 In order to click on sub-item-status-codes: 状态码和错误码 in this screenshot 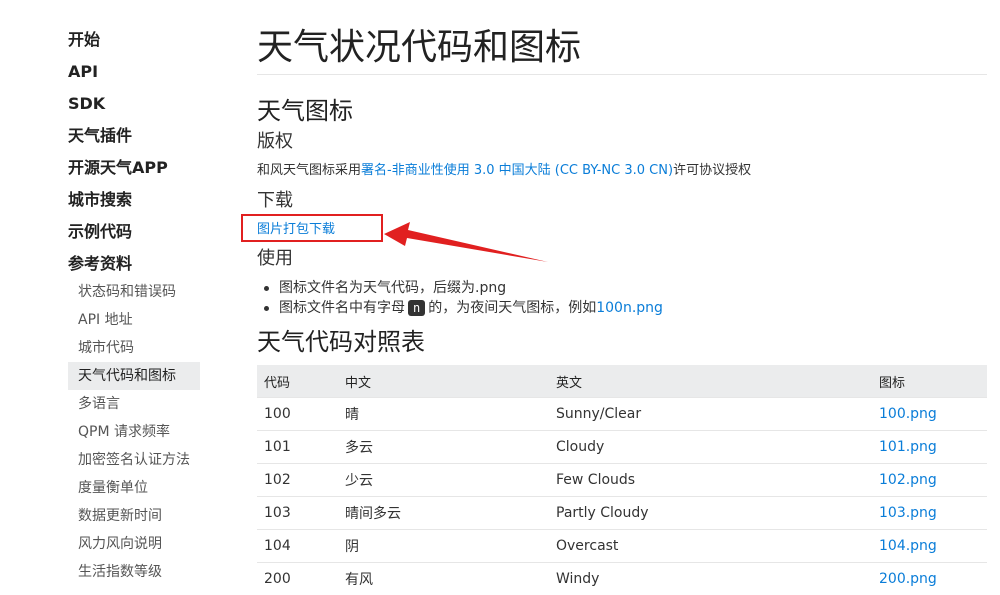, I will do `click(134, 292)`.